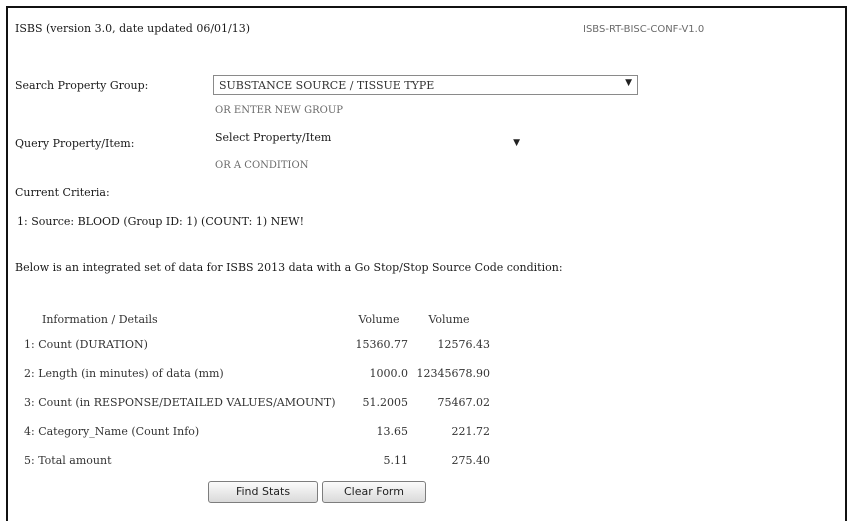  I want to click on table-row: 5: Total amount 5.11 275.40, so click(259, 460).